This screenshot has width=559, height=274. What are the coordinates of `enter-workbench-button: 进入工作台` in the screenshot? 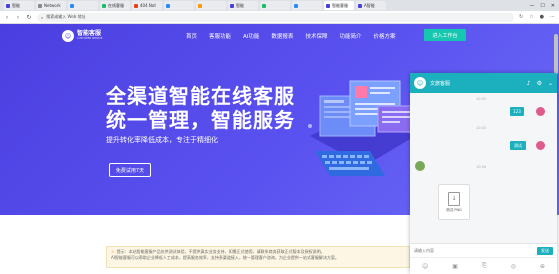 It's located at (445, 35).